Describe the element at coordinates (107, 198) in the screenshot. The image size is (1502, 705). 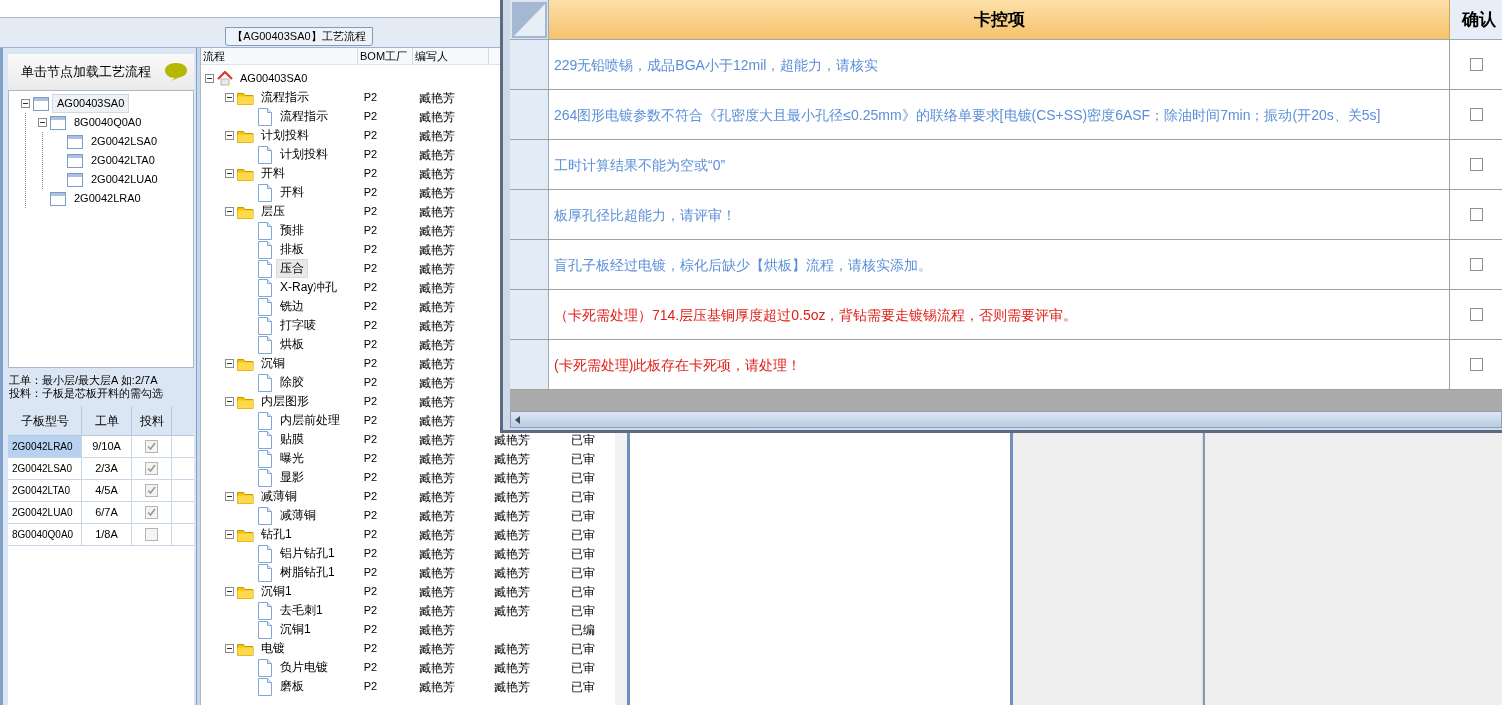
I see `tree-node: 2G0042LRA0` at that location.